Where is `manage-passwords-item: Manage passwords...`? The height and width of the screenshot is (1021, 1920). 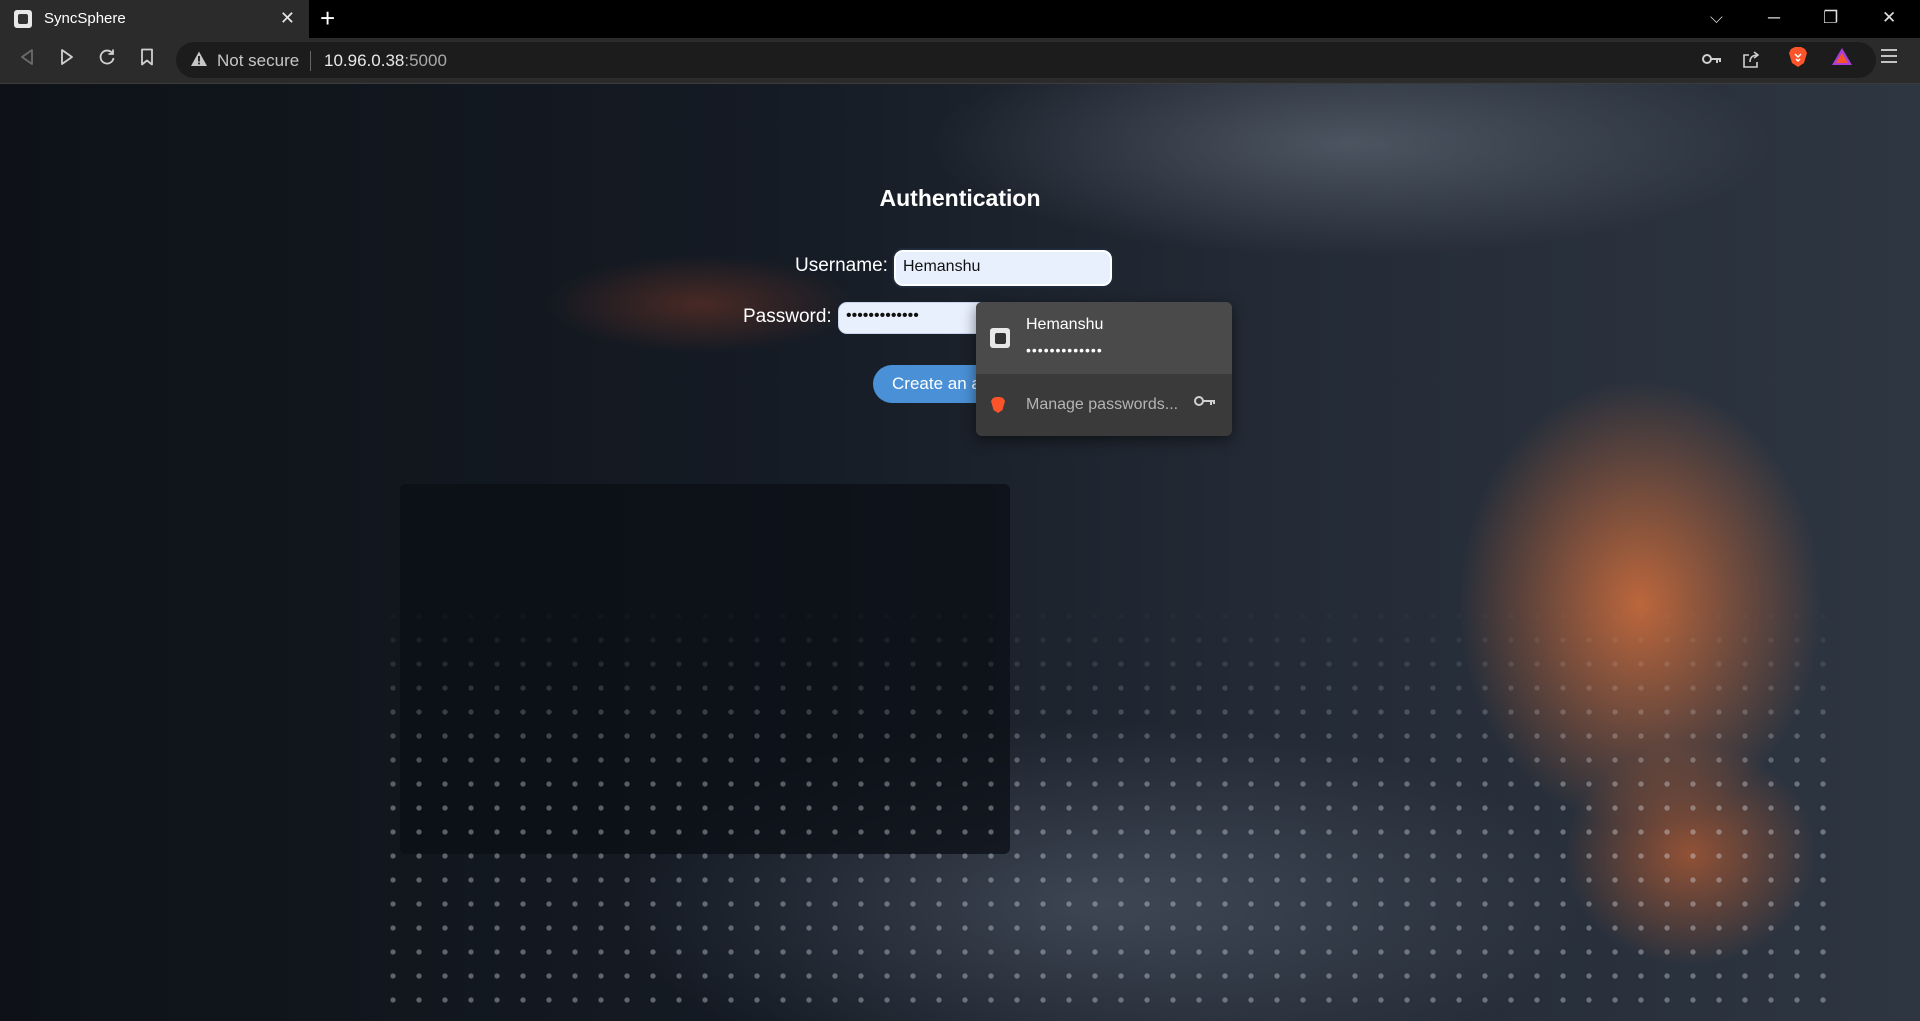 manage-passwords-item: Manage passwords... is located at coordinates (1104, 405).